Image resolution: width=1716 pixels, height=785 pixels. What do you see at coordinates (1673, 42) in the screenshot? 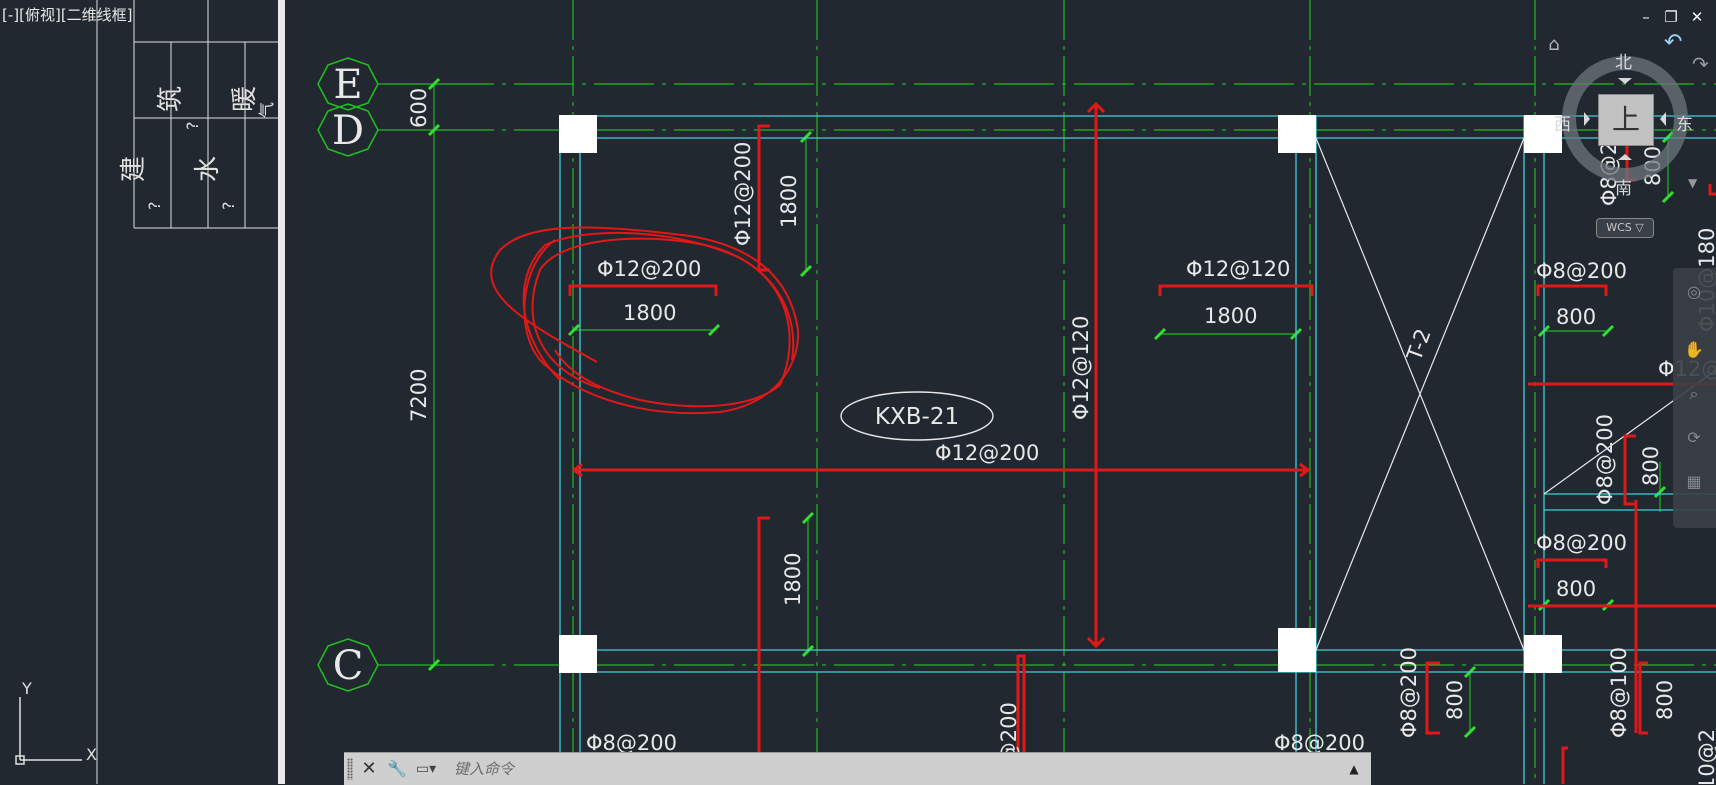
I see `rotate-left-icon: ↶` at bounding box center [1673, 42].